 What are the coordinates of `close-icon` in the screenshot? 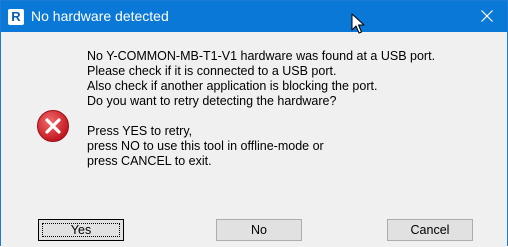 It's located at (487, 16).